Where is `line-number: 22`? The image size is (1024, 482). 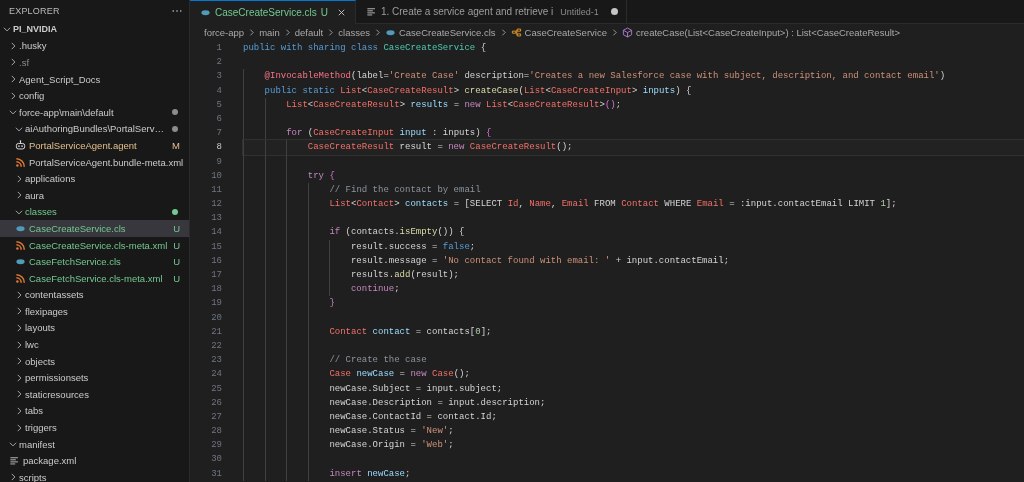 line-number: 22 is located at coordinates (216, 346).